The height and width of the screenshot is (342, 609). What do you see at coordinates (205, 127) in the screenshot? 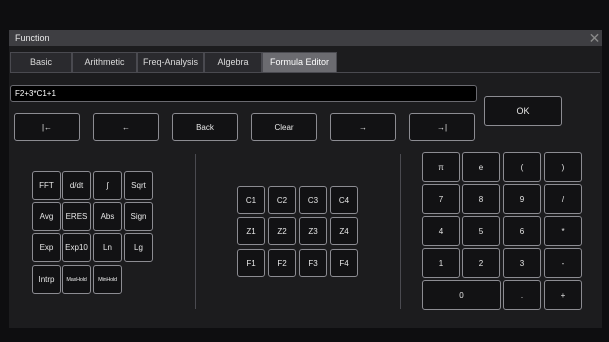
I see `back-button: Back` at bounding box center [205, 127].